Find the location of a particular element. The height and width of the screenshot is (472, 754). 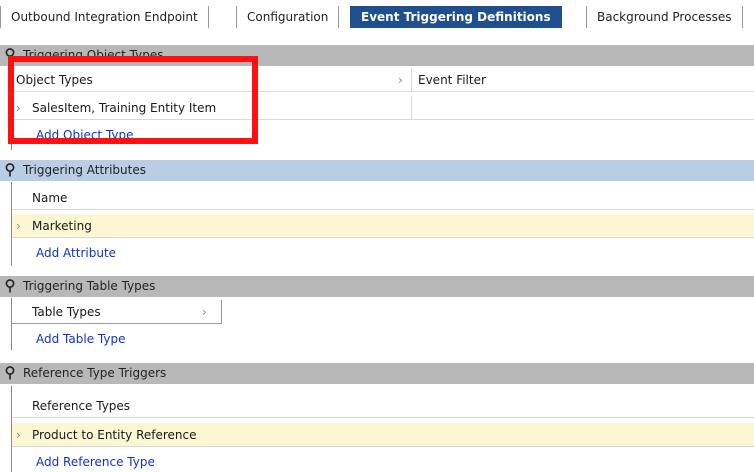

object-types-value: SalesItem, Training Entity Item is located at coordinates (219, 107).